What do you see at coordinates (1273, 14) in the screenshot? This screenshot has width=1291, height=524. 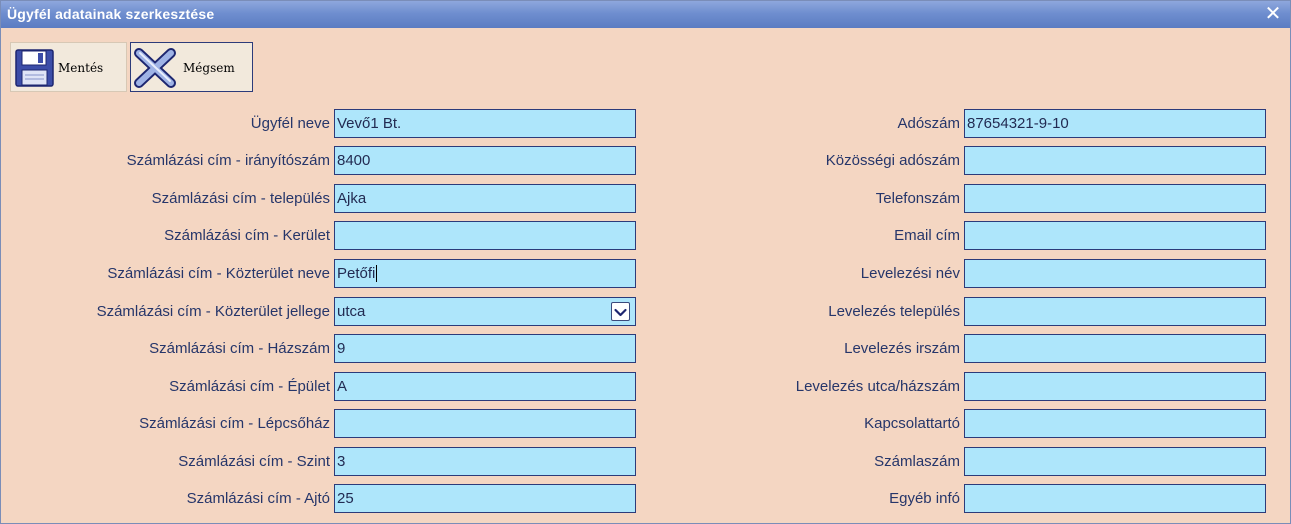 I see `close-icon: ✕` at bounding box center [1273, 14].